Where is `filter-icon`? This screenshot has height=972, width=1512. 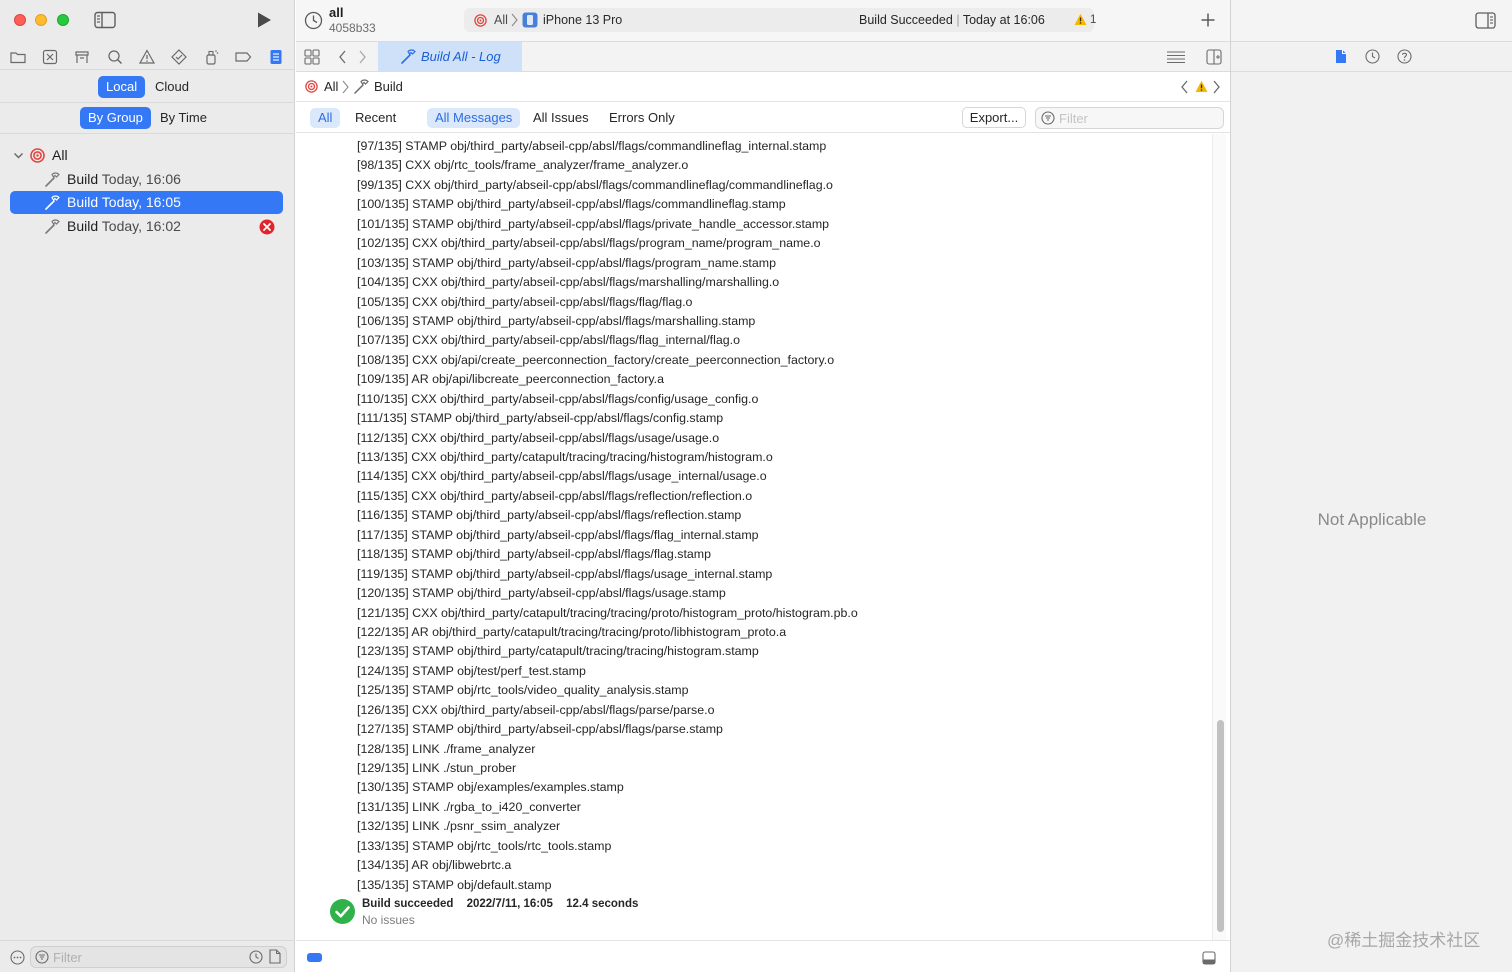 filter-icon is located at coordinates (42, 957).